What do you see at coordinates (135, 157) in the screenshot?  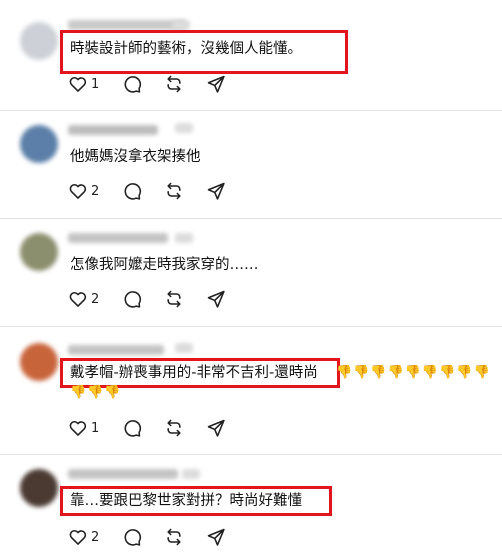 I see `comment-text: 他媽媽沒拿衣架揍他` at bounding box center [135, 157].